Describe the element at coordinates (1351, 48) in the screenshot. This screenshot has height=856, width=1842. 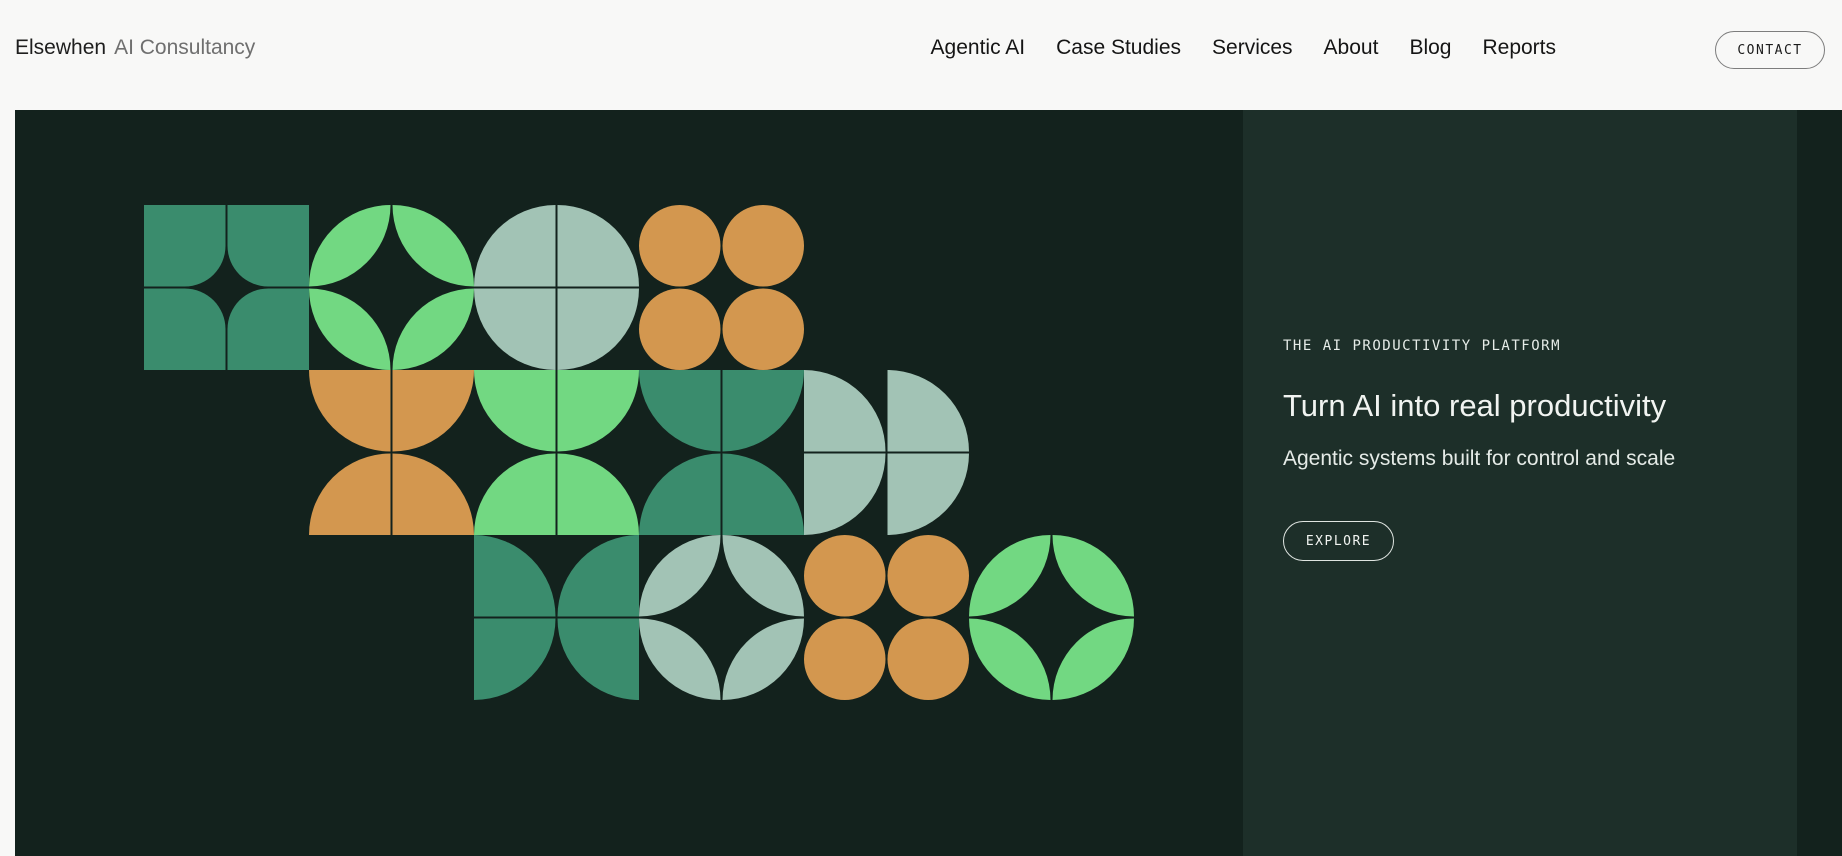
I see `nav-link-about: About` at that location.